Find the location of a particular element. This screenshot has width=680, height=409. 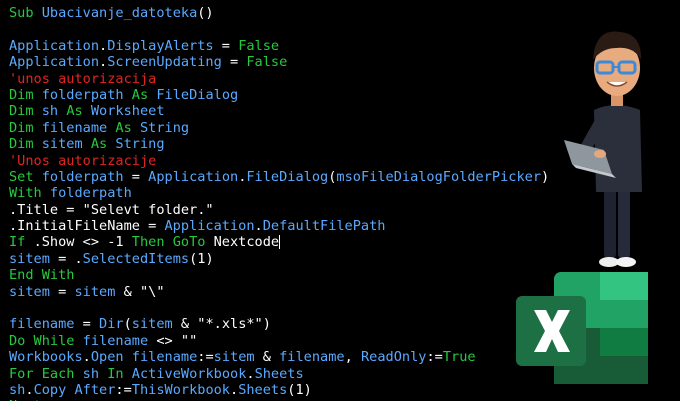

code-token: <> "" is located at coordinates (173, 340).